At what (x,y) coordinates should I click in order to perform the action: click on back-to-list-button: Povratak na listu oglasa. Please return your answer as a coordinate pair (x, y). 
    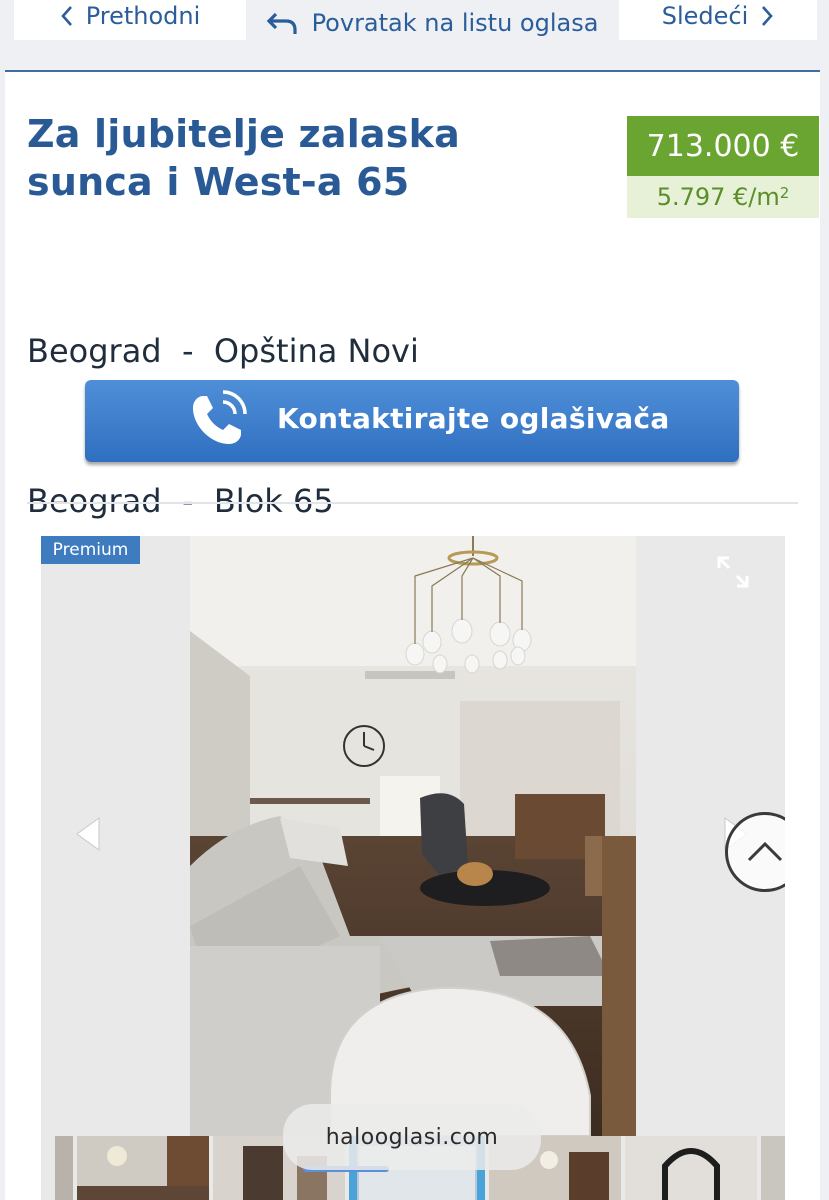
    Looking at the image, I should click on (432, 23).